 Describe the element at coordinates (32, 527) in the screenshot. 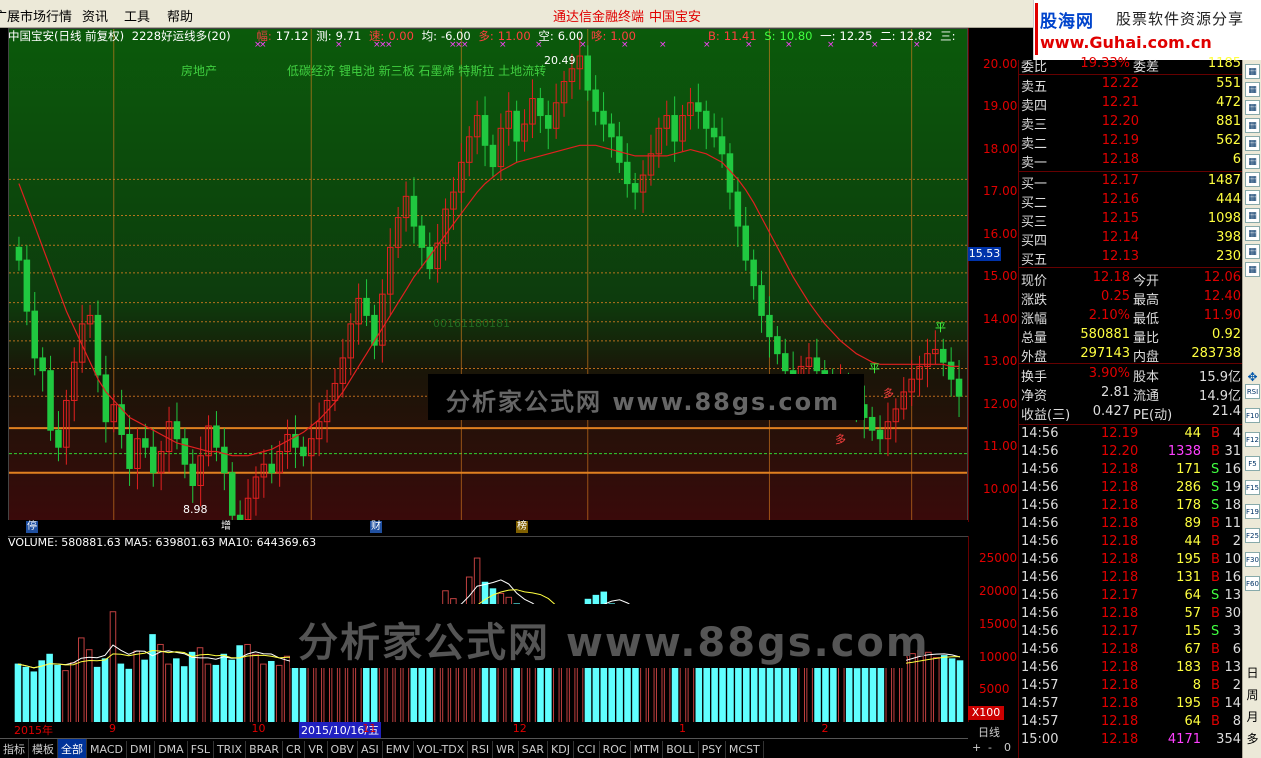

I see `mark-stop: 停` at that location.